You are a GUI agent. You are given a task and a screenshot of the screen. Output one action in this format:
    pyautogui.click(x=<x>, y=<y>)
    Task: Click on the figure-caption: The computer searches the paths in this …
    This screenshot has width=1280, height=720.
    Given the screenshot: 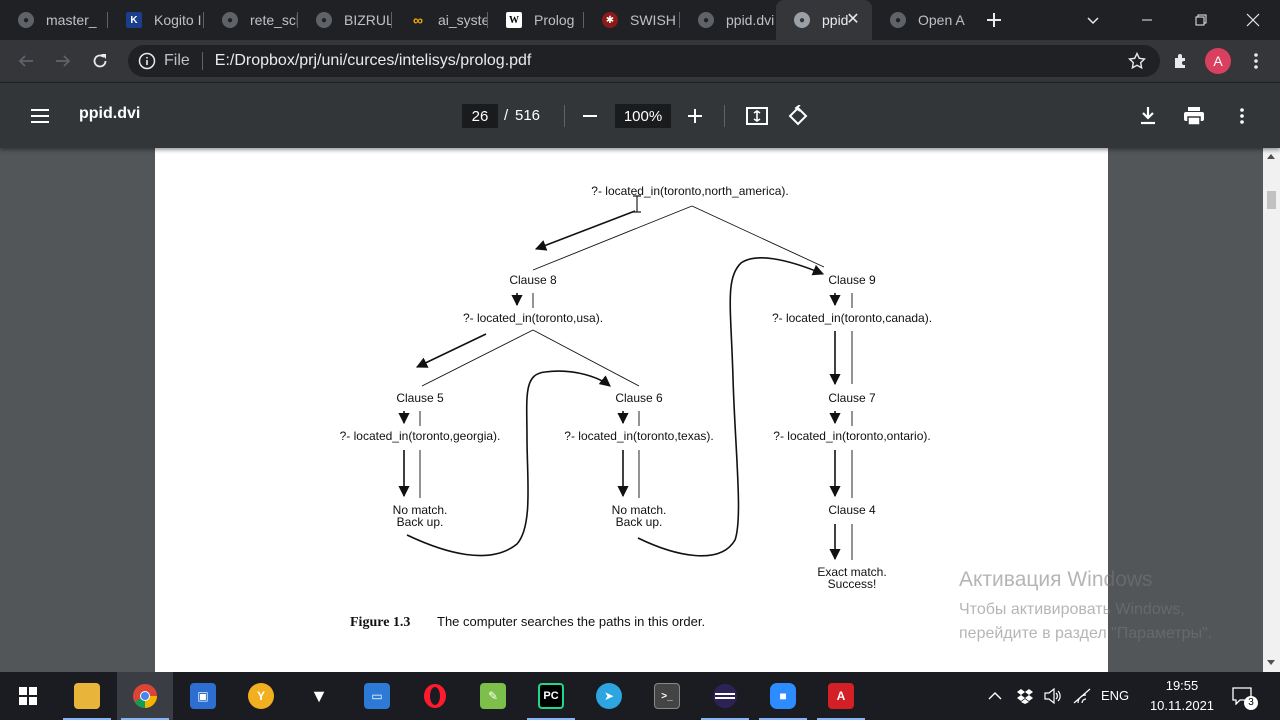 What is the action you would take?
    pyautogui.click(x=571, y=621)
    